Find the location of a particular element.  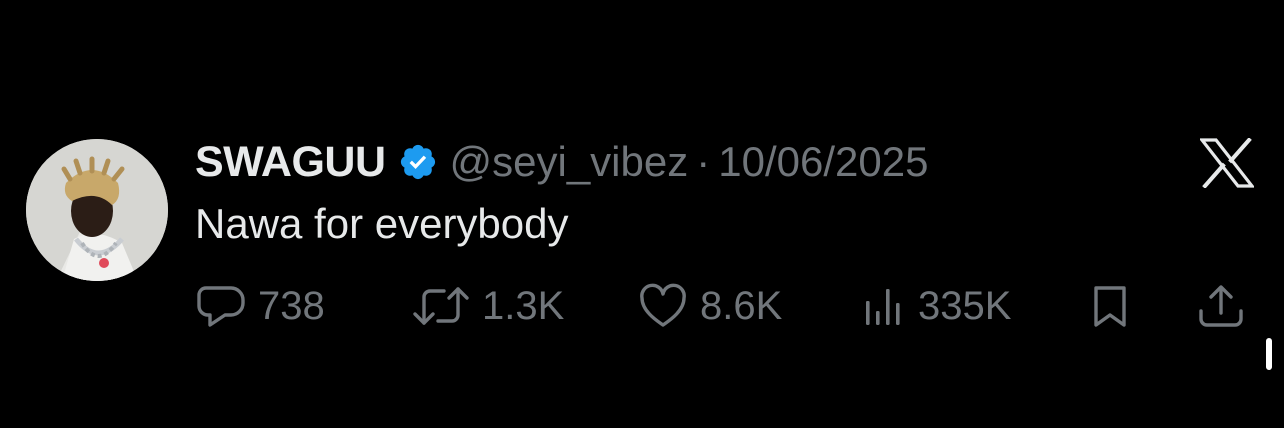

reply-icon is located at coordinates (221, 306).